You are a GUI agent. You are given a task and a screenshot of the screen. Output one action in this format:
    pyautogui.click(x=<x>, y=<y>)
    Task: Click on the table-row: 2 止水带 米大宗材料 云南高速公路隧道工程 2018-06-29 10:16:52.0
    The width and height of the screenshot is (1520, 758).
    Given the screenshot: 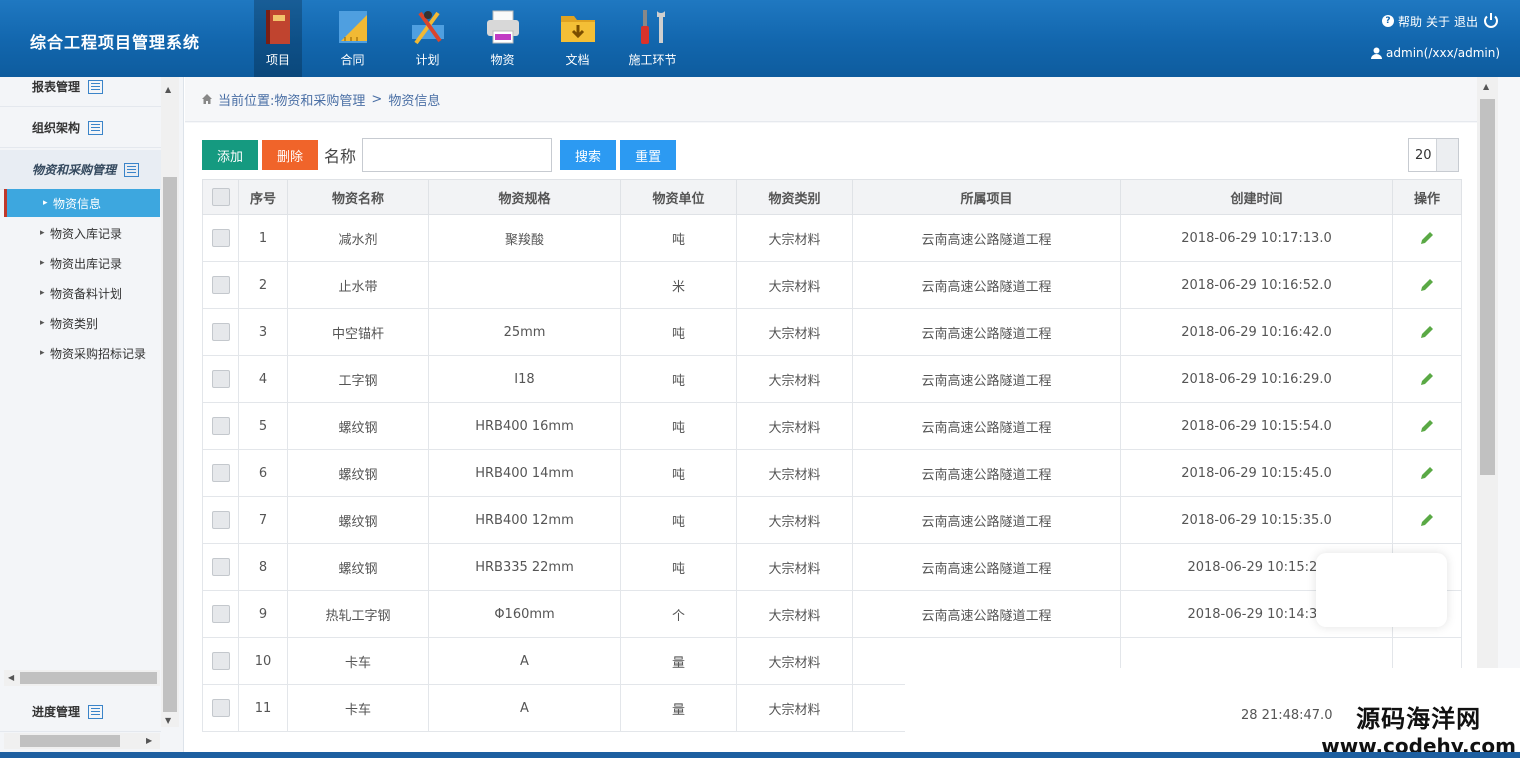 What is the action you would take?
    pyautogui.click(x=832, y=285)
    